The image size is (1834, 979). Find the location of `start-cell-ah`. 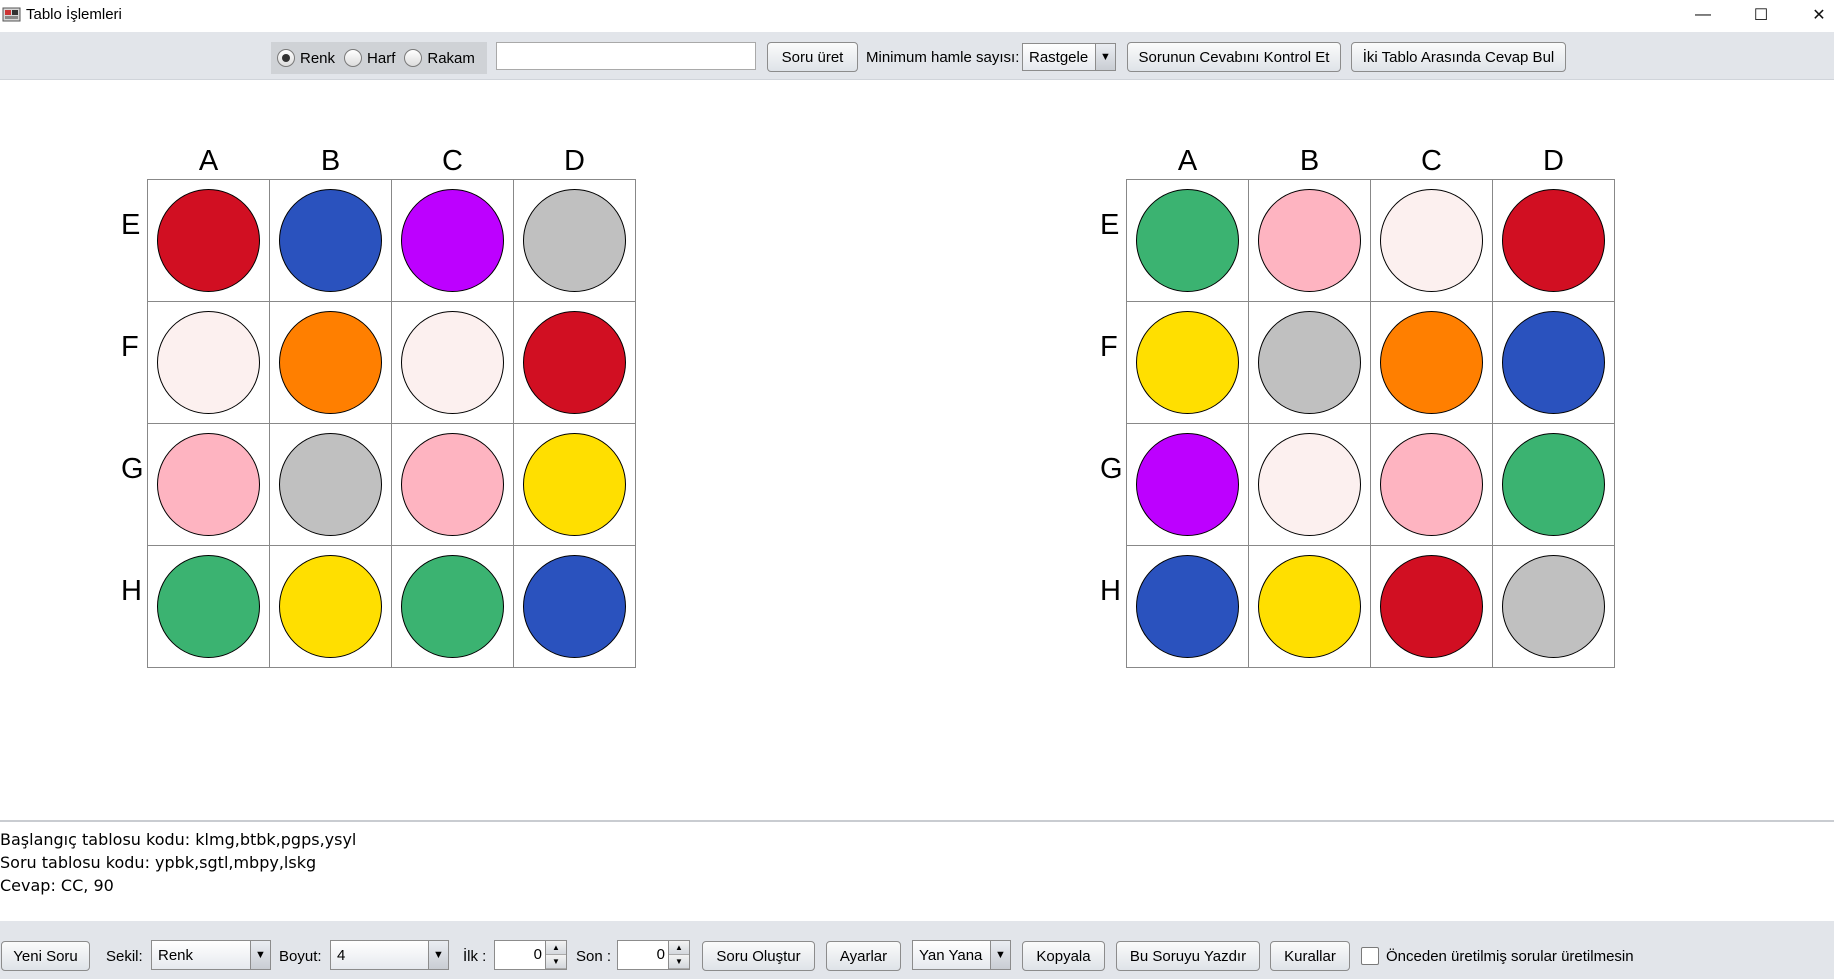

start-cell-ah is located at coordinates (208, 606).